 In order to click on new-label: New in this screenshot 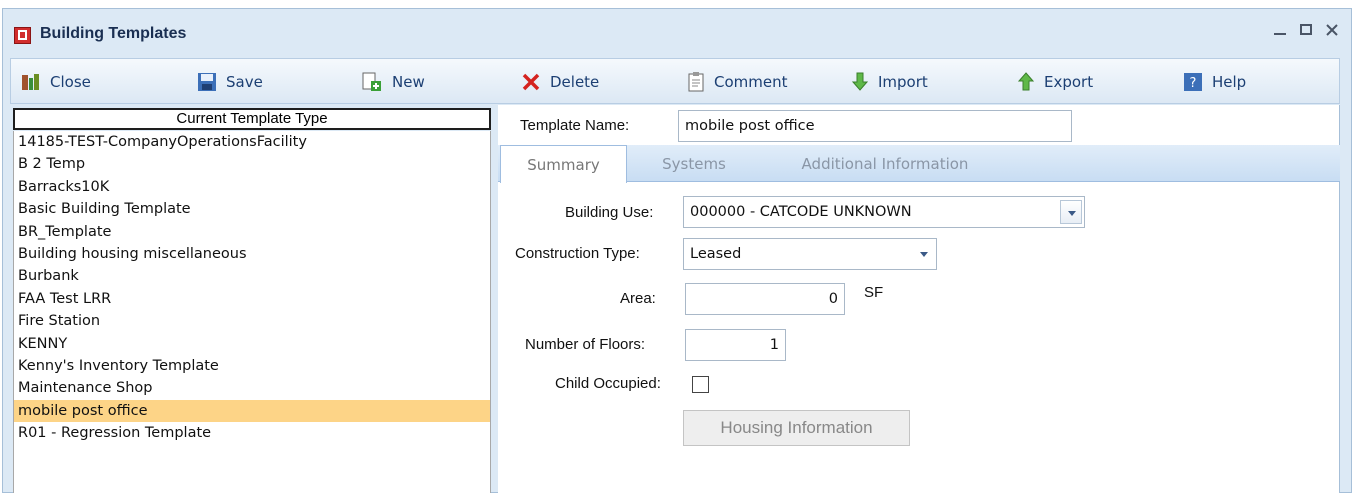, I will do `click(408, 82)`.